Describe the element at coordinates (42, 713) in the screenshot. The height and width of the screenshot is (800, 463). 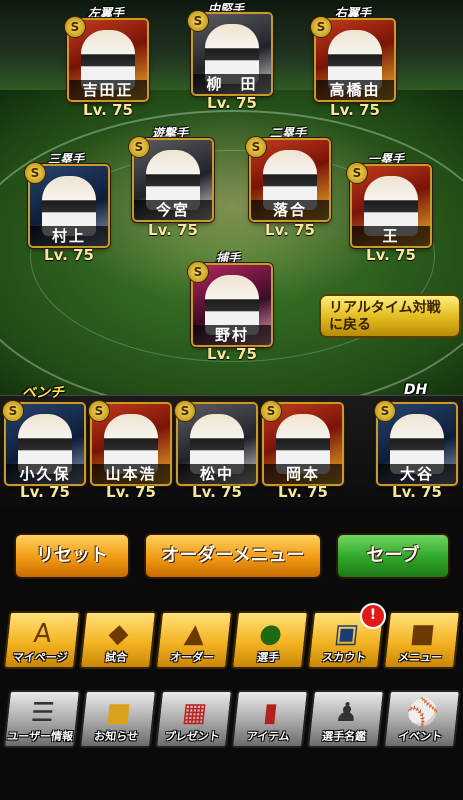
I see `user-info-icon: ☰` at that location.